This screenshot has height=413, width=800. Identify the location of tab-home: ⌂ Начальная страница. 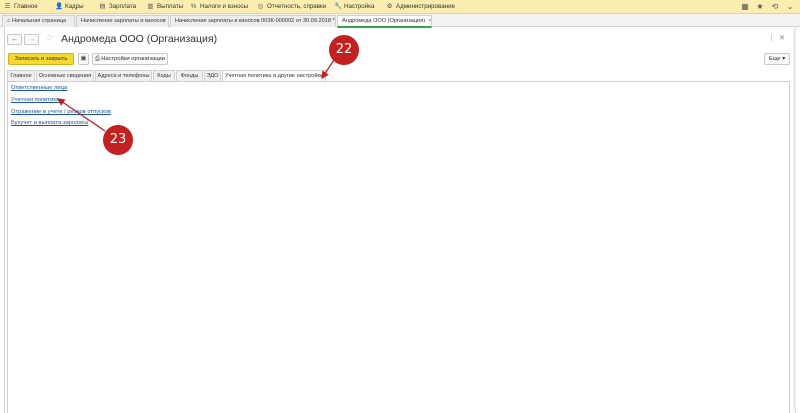
(38, 21).